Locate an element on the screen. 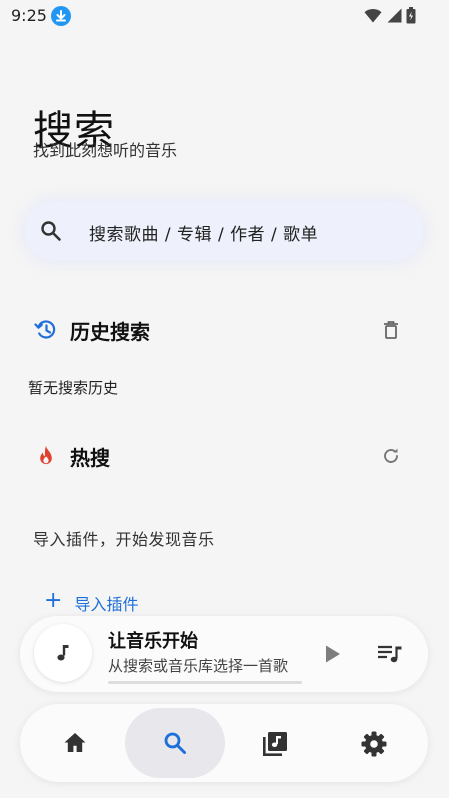  music-note-icon is located at coordinates (63, 653).